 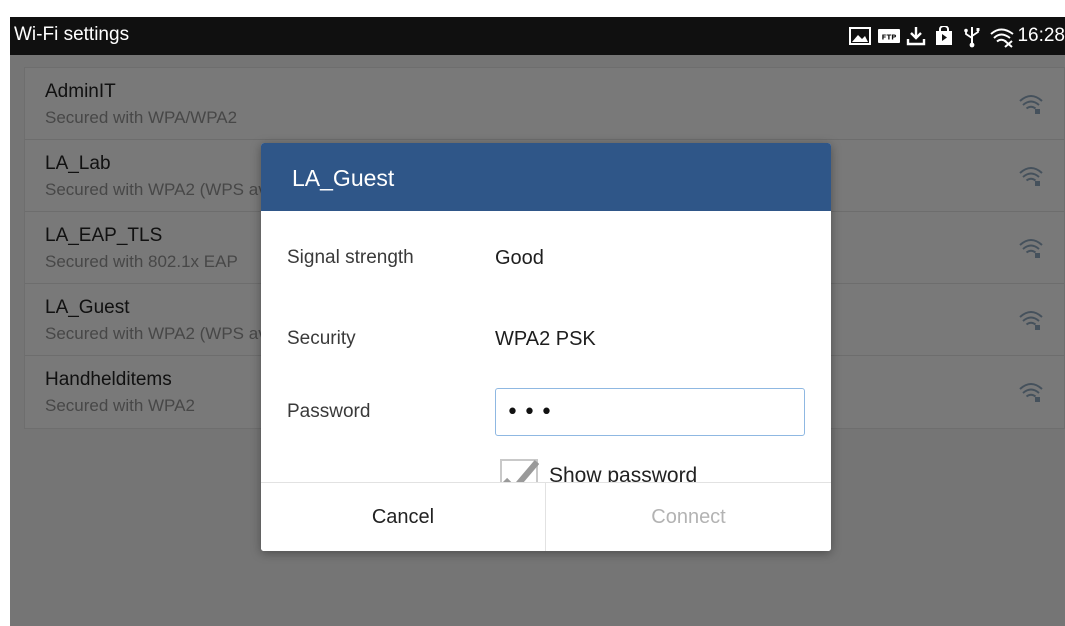 What do you see at coordinates (944, 36) in the screenshot?
I see `store-bag-icon` at bounding box center [944, 36].